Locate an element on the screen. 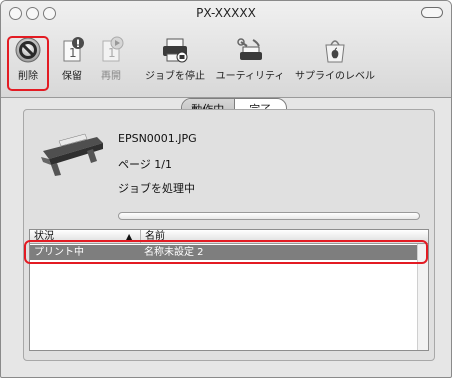 This screenshot has width=452, height=378. row-highlight-box is located at coordinates (226, 252).